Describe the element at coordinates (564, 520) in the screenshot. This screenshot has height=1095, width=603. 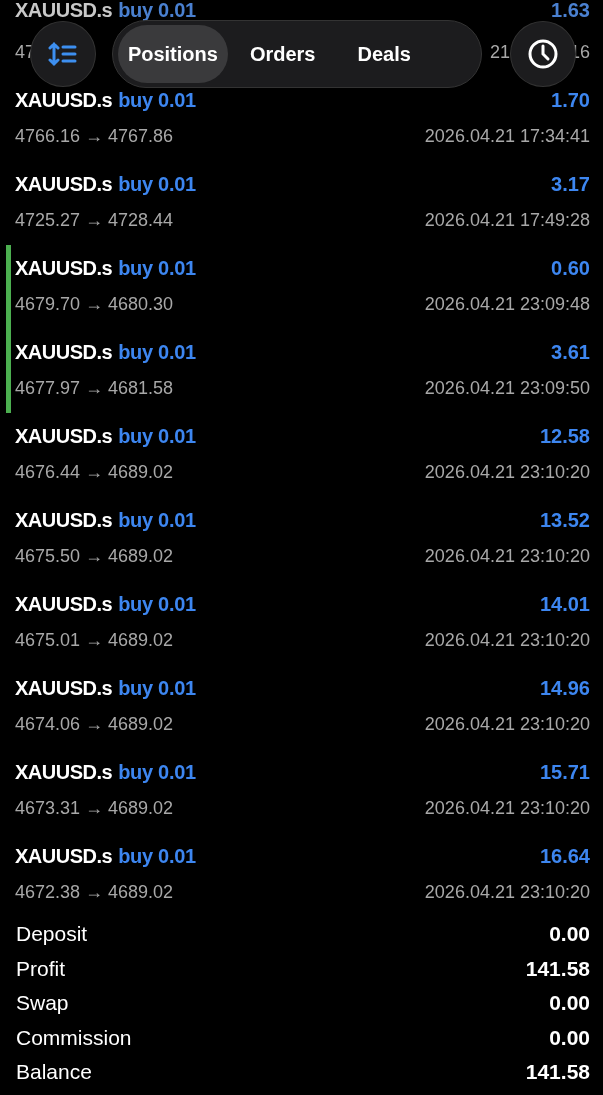
I see `profit-text: 13.52` at that location.